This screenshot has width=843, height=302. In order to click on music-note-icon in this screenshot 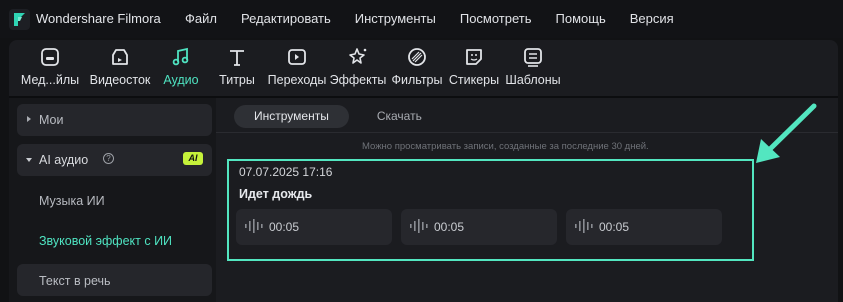, I will do `click(180, 56)`.